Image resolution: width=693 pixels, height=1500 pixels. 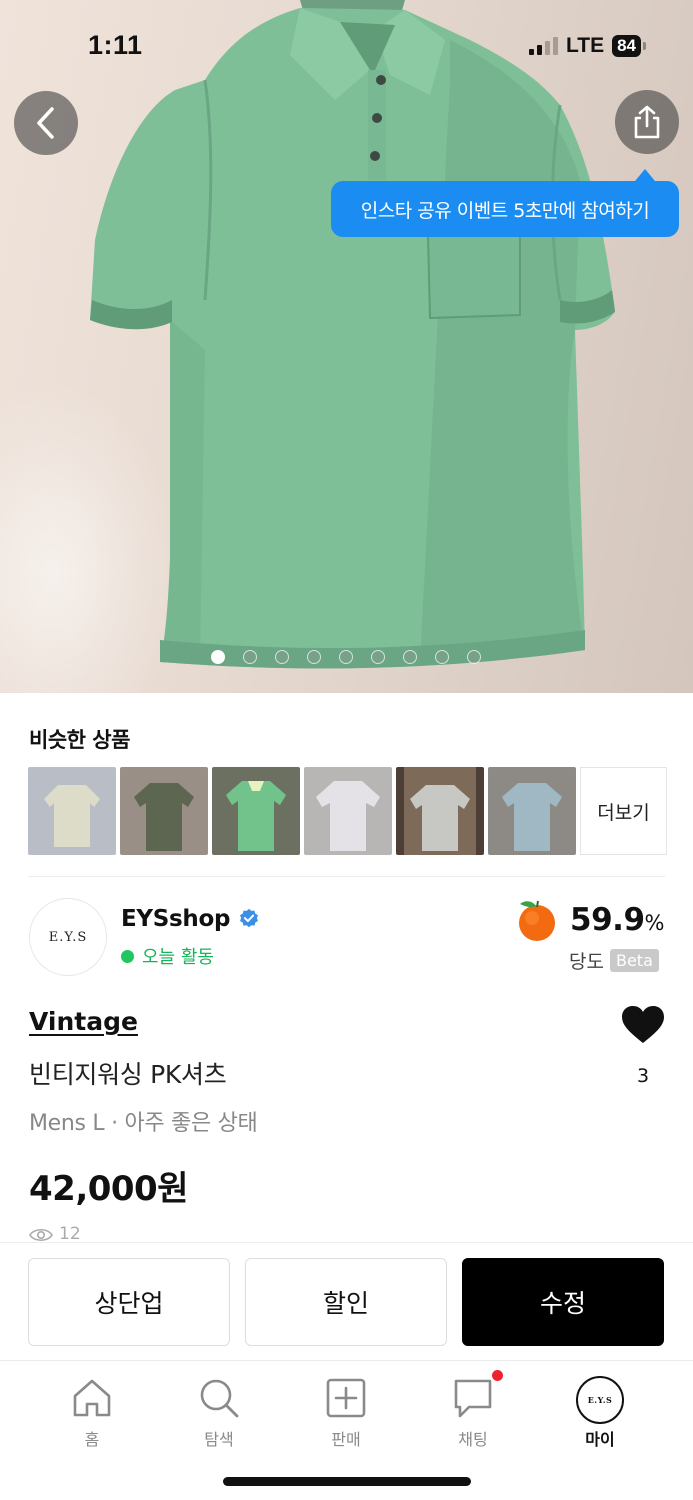 I want to click on tab-search-label: 탐색, so click(x=219, y=1439).